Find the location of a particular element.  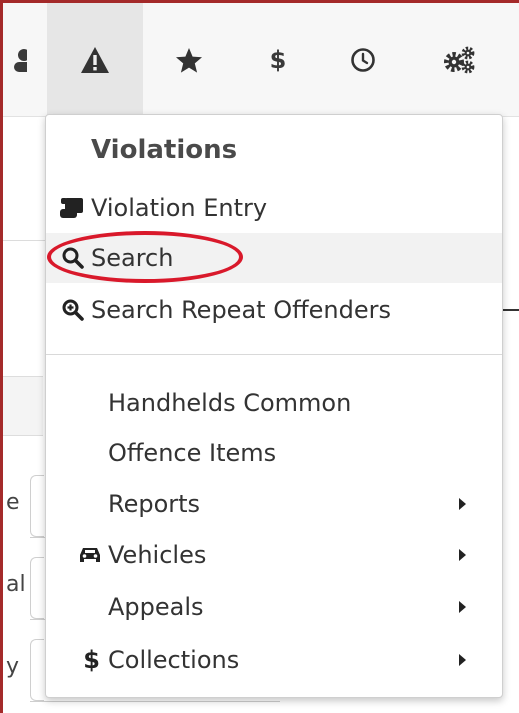

menu-divider is located at coordinates (274, 354).